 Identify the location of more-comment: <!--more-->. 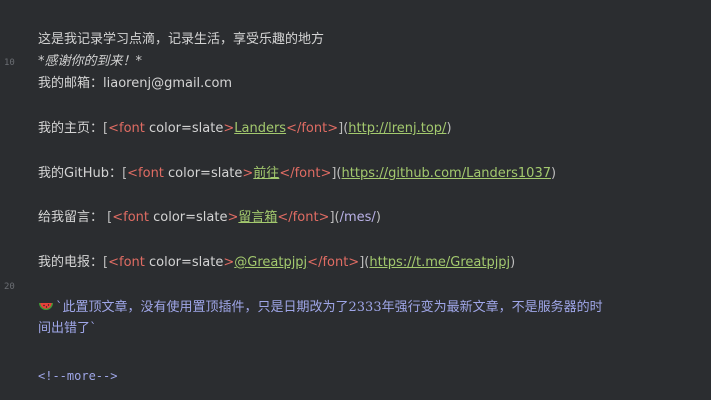
(78, 376).